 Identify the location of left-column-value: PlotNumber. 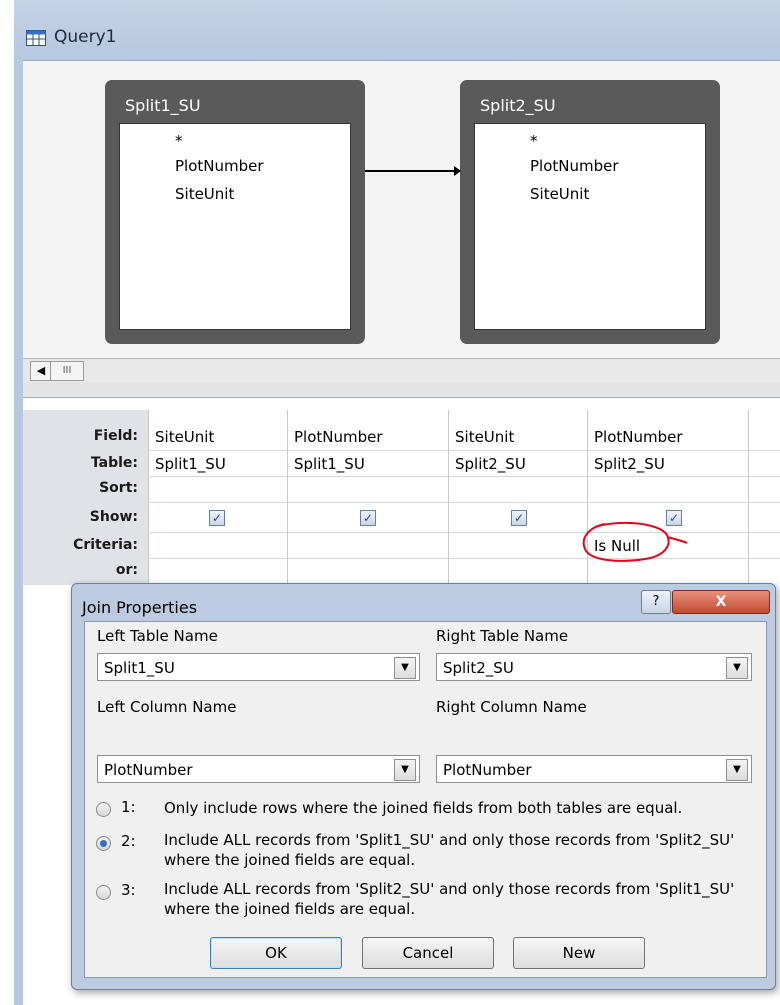
(148, 770).